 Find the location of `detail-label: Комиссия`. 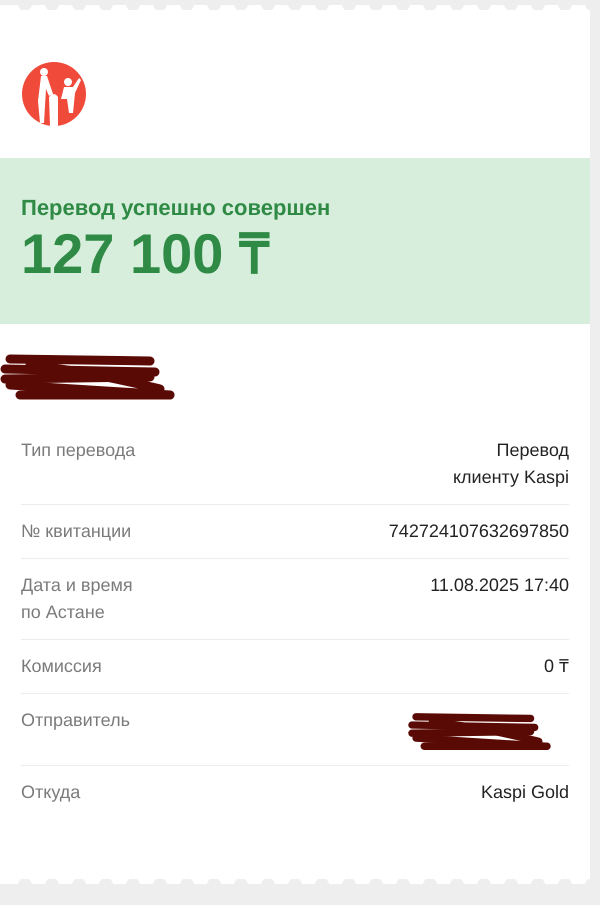

detail-label: Комиссия is located at coordinates (61, 666).